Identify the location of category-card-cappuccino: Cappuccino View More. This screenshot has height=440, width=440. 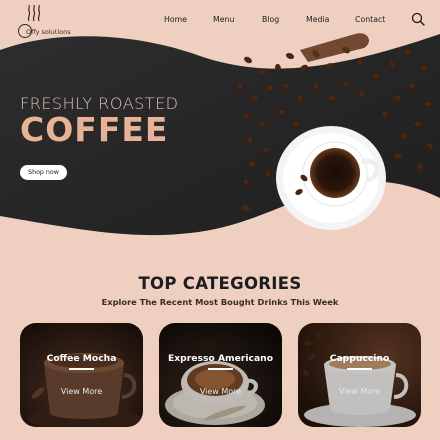
(359, 375).